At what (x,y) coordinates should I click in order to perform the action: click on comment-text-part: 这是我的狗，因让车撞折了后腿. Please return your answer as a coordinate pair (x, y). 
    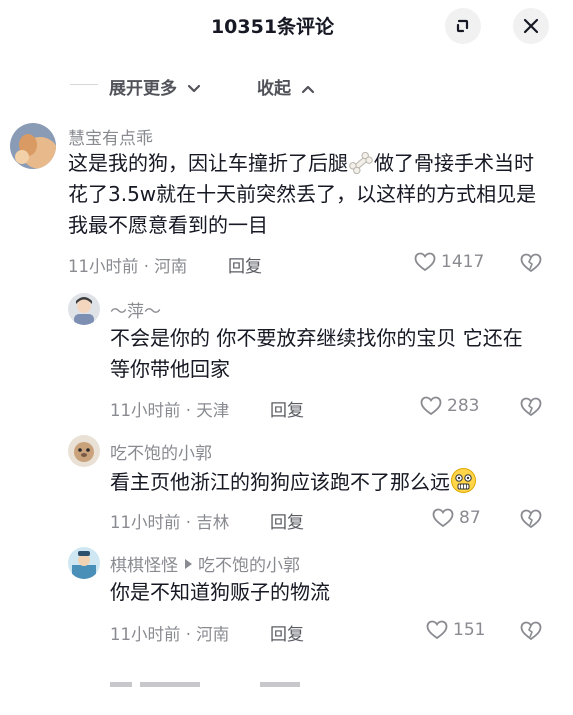
    Looking at the image, I should click on (208, 163).